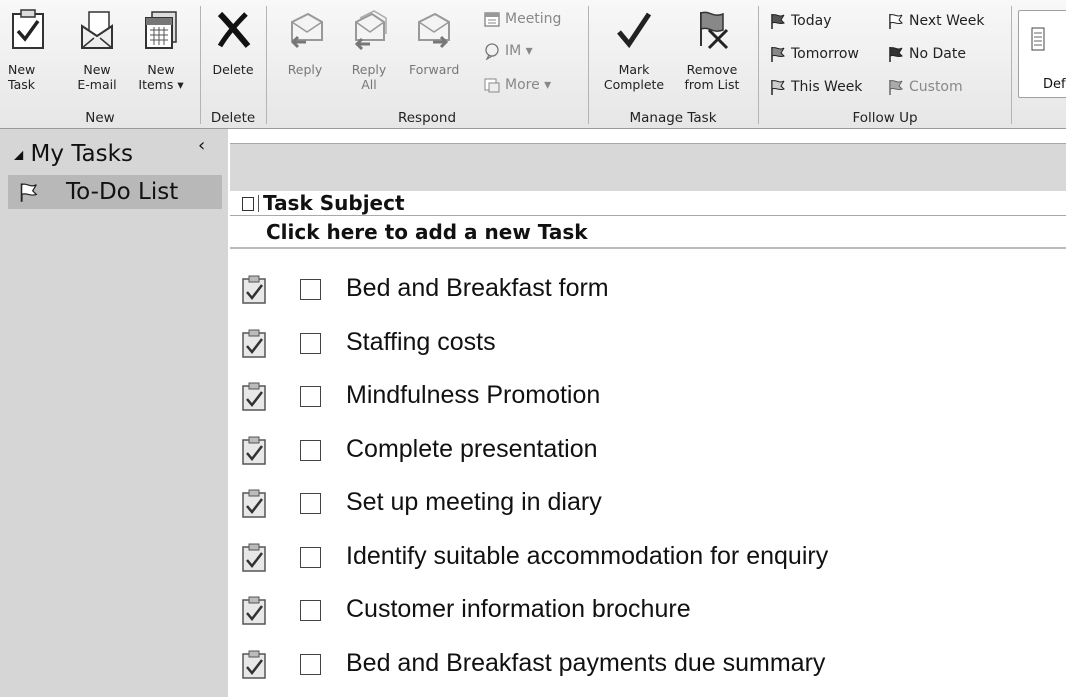  I want to click on default-label: Def, so click(1054, 84).